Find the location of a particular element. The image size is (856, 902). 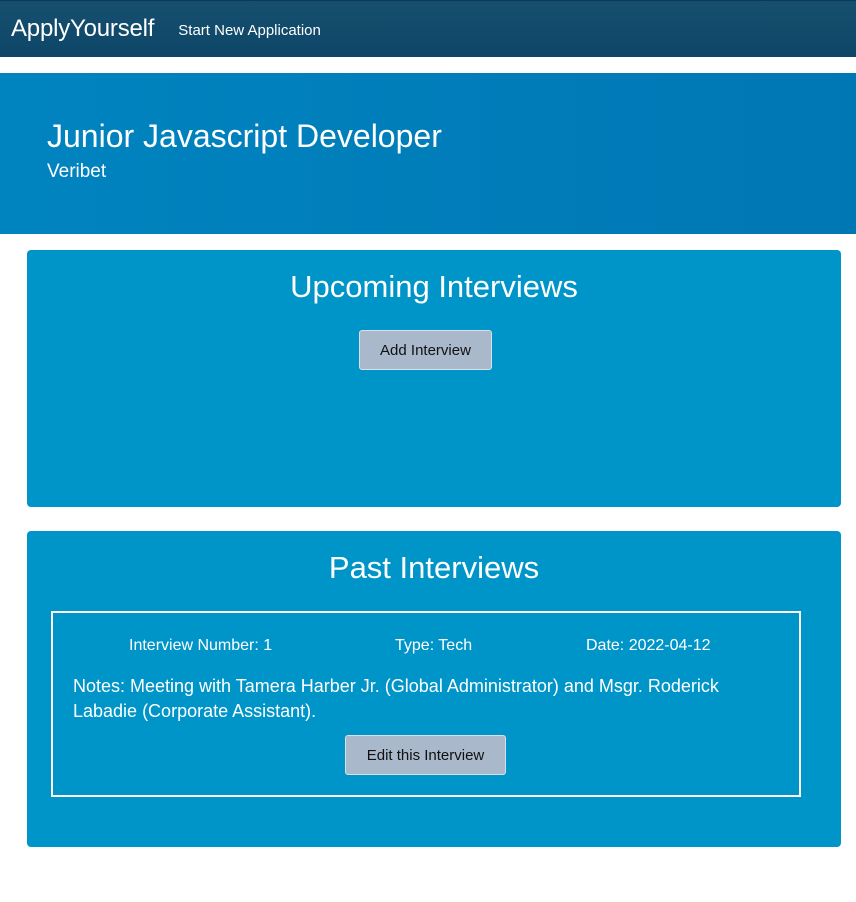

past-interviews-title: Past Interviews is located at coordinates (434, 567).